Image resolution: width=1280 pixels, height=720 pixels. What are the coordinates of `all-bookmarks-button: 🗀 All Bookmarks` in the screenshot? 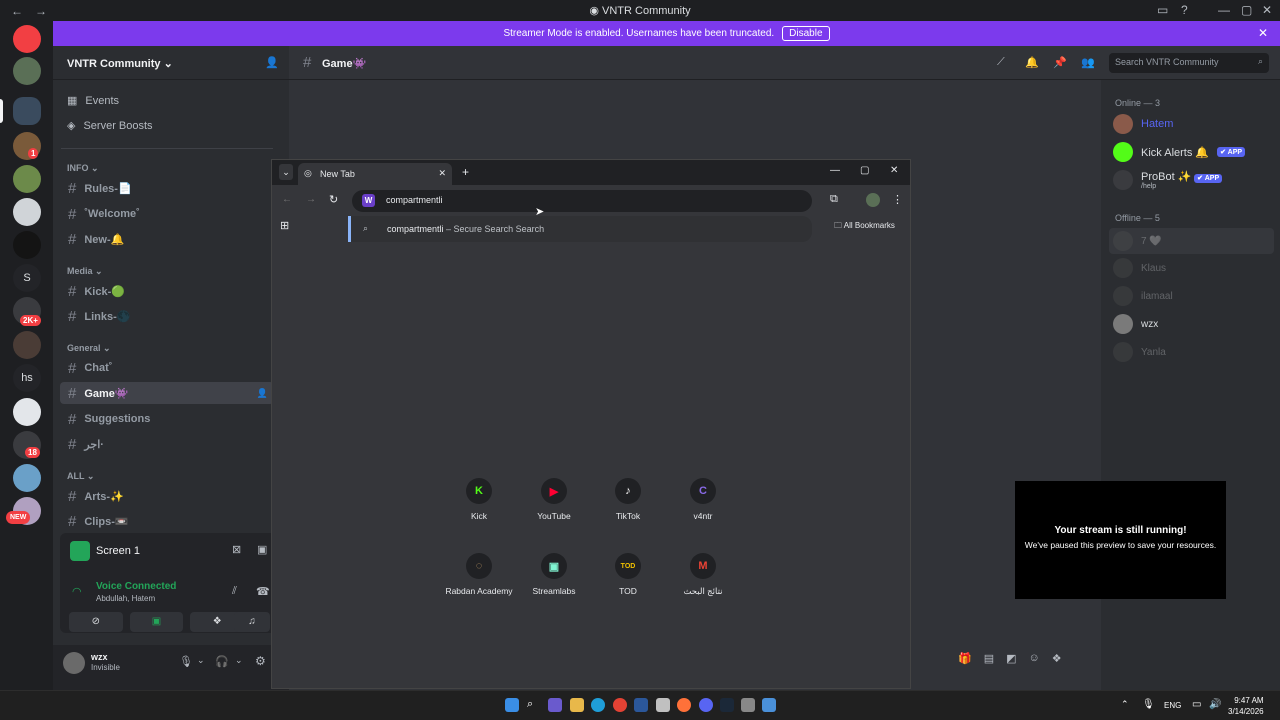 It's located at (864, 227).